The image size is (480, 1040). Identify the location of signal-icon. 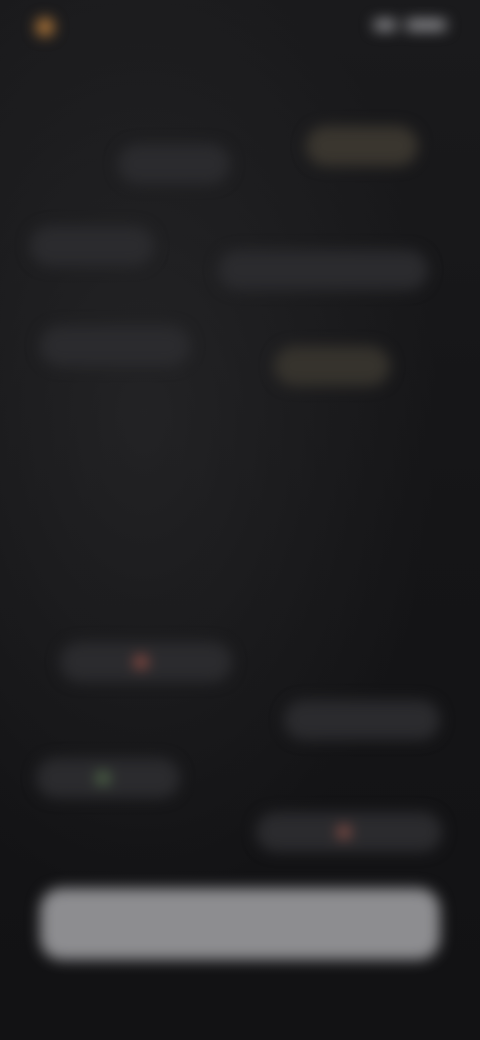
(385, 25).